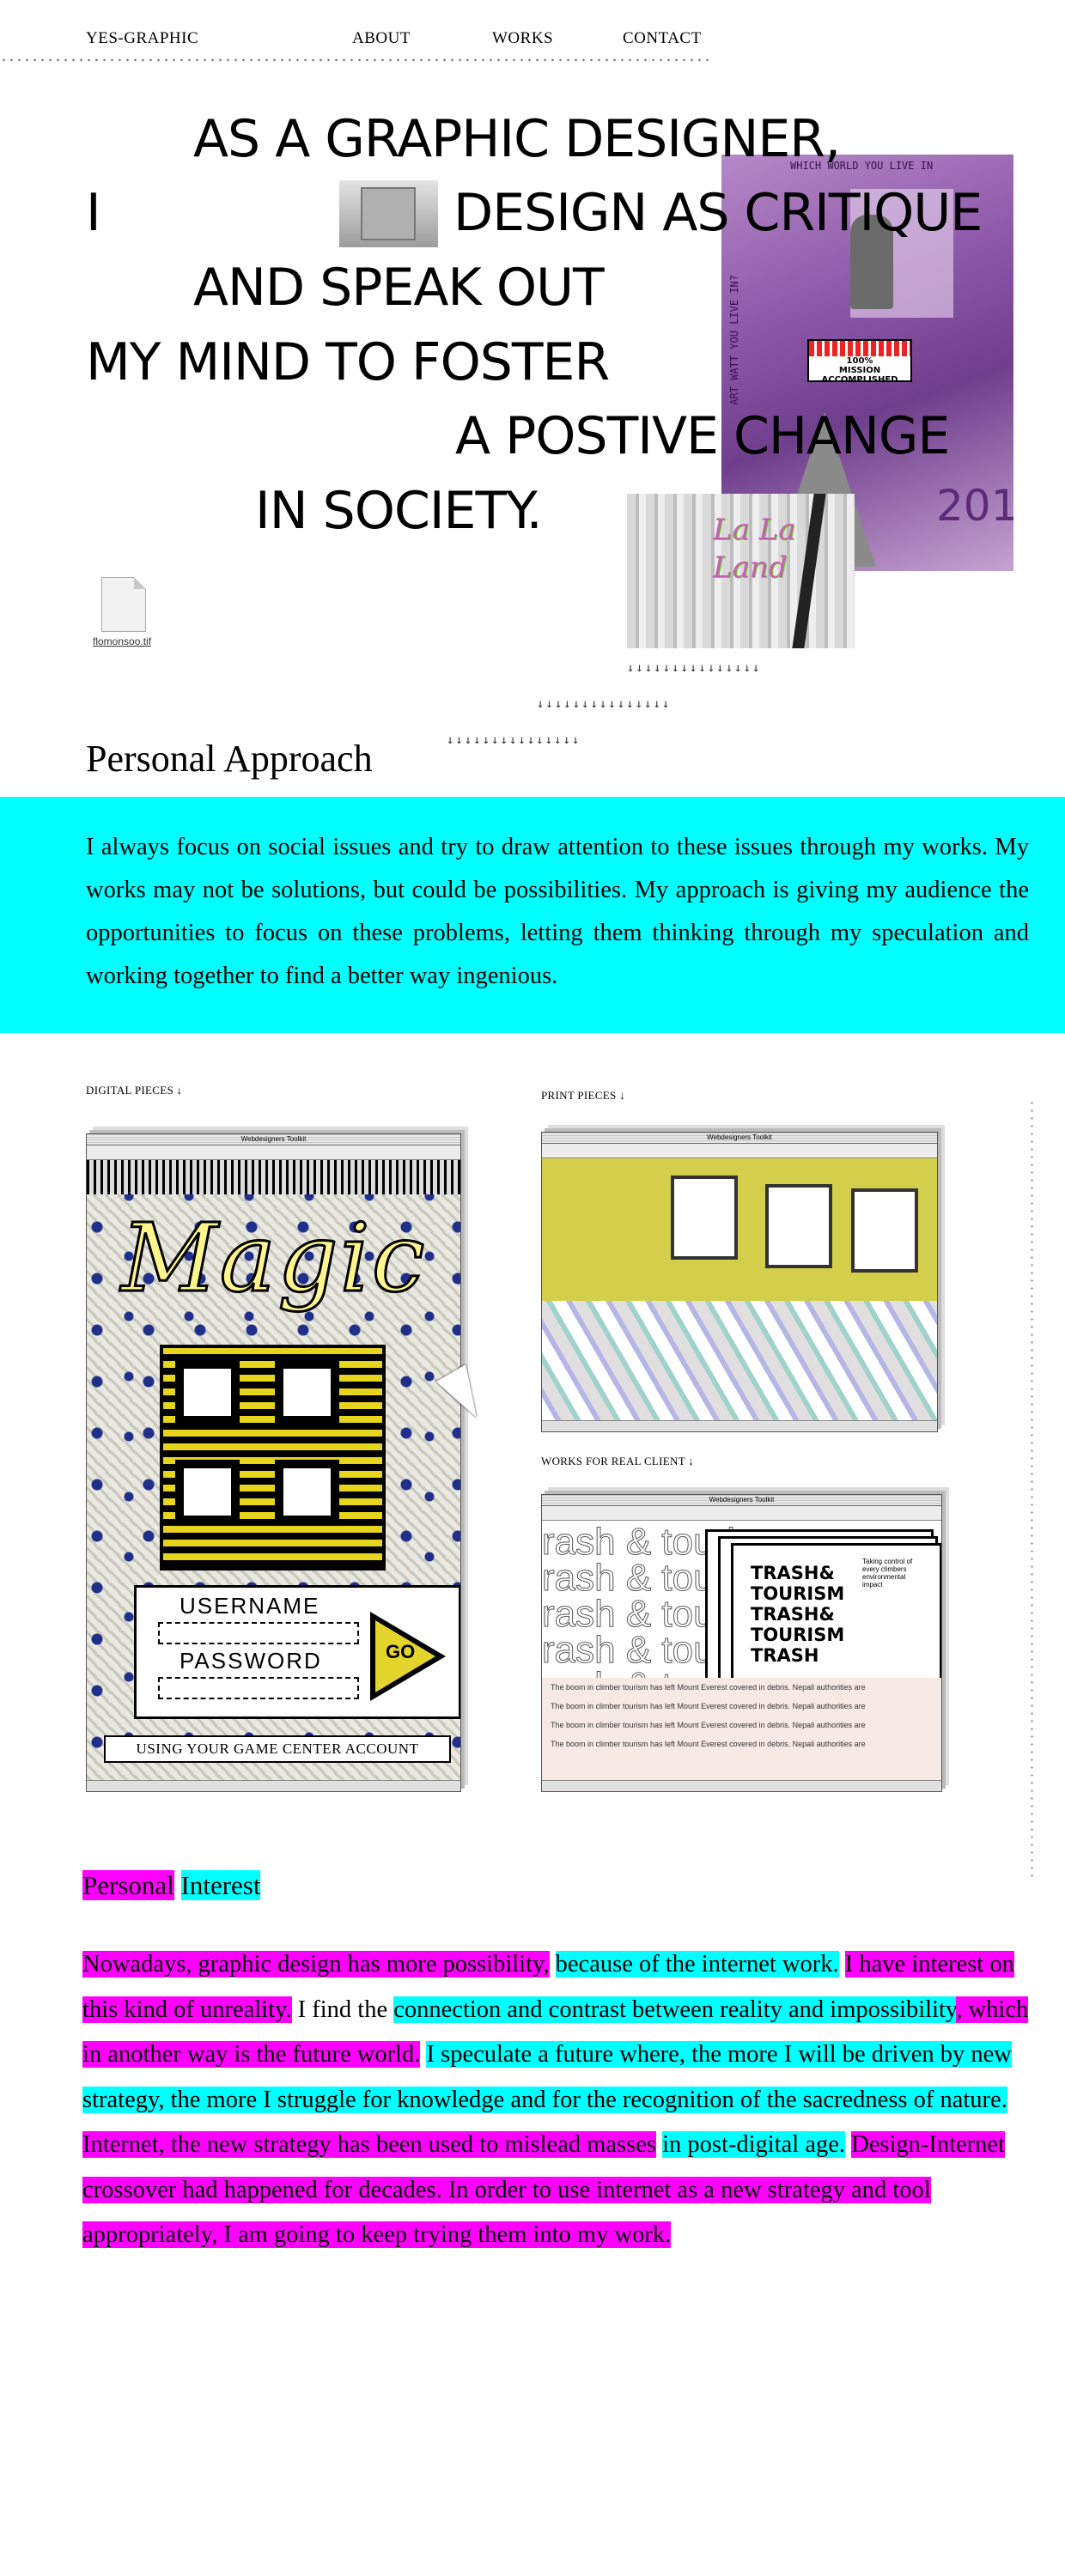 The width and height of the screenshot is (1065, 2576). Describe the element at coordinates (694, 668) in the screenshot. I see `arrow-row-1: ↓↓↓↓↓↓↓↓↓↓↓↓↓↓↓` at that location.